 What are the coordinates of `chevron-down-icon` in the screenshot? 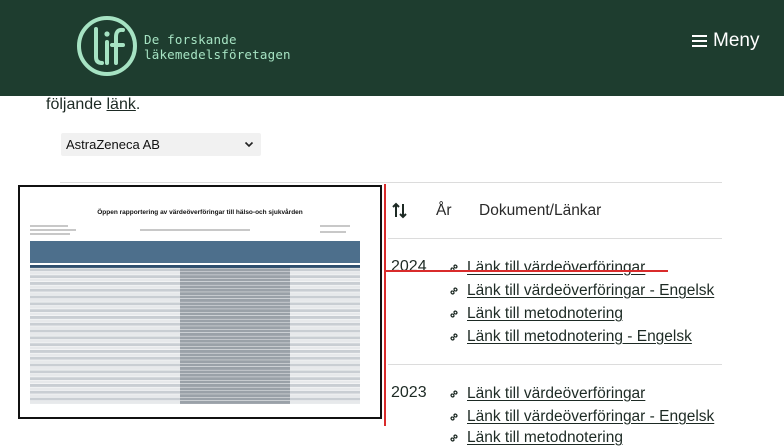 It's located at (249, 144).